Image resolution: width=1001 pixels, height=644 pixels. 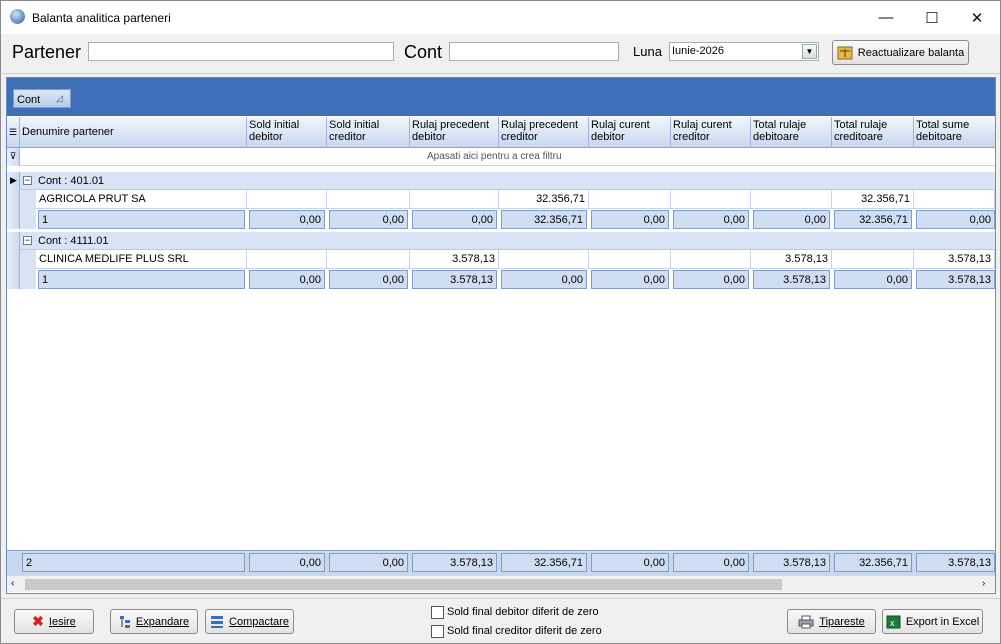 What do you see at coordinates (141, 199) in the screenshot?
I see `partner-name-cell: AGRICOLA PRUT SA` at bounding box center [141, 199].